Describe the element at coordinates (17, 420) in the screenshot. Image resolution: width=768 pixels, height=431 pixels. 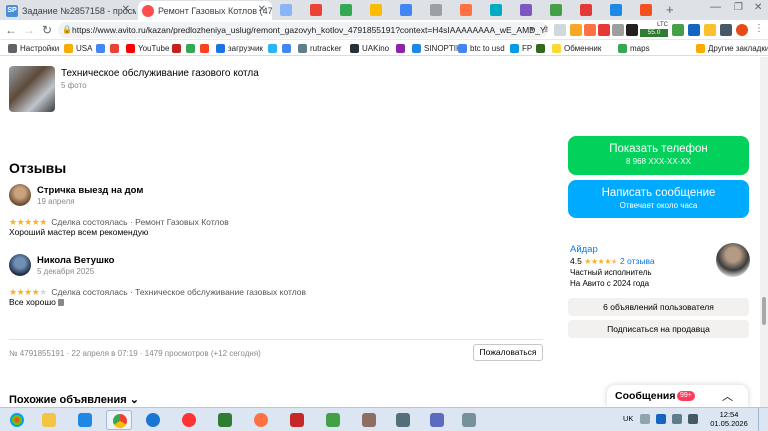
I see `start-button` at that location.